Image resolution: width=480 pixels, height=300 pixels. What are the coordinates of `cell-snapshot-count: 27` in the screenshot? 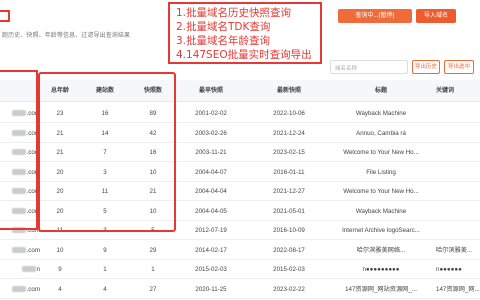 It's located at (153, 289).